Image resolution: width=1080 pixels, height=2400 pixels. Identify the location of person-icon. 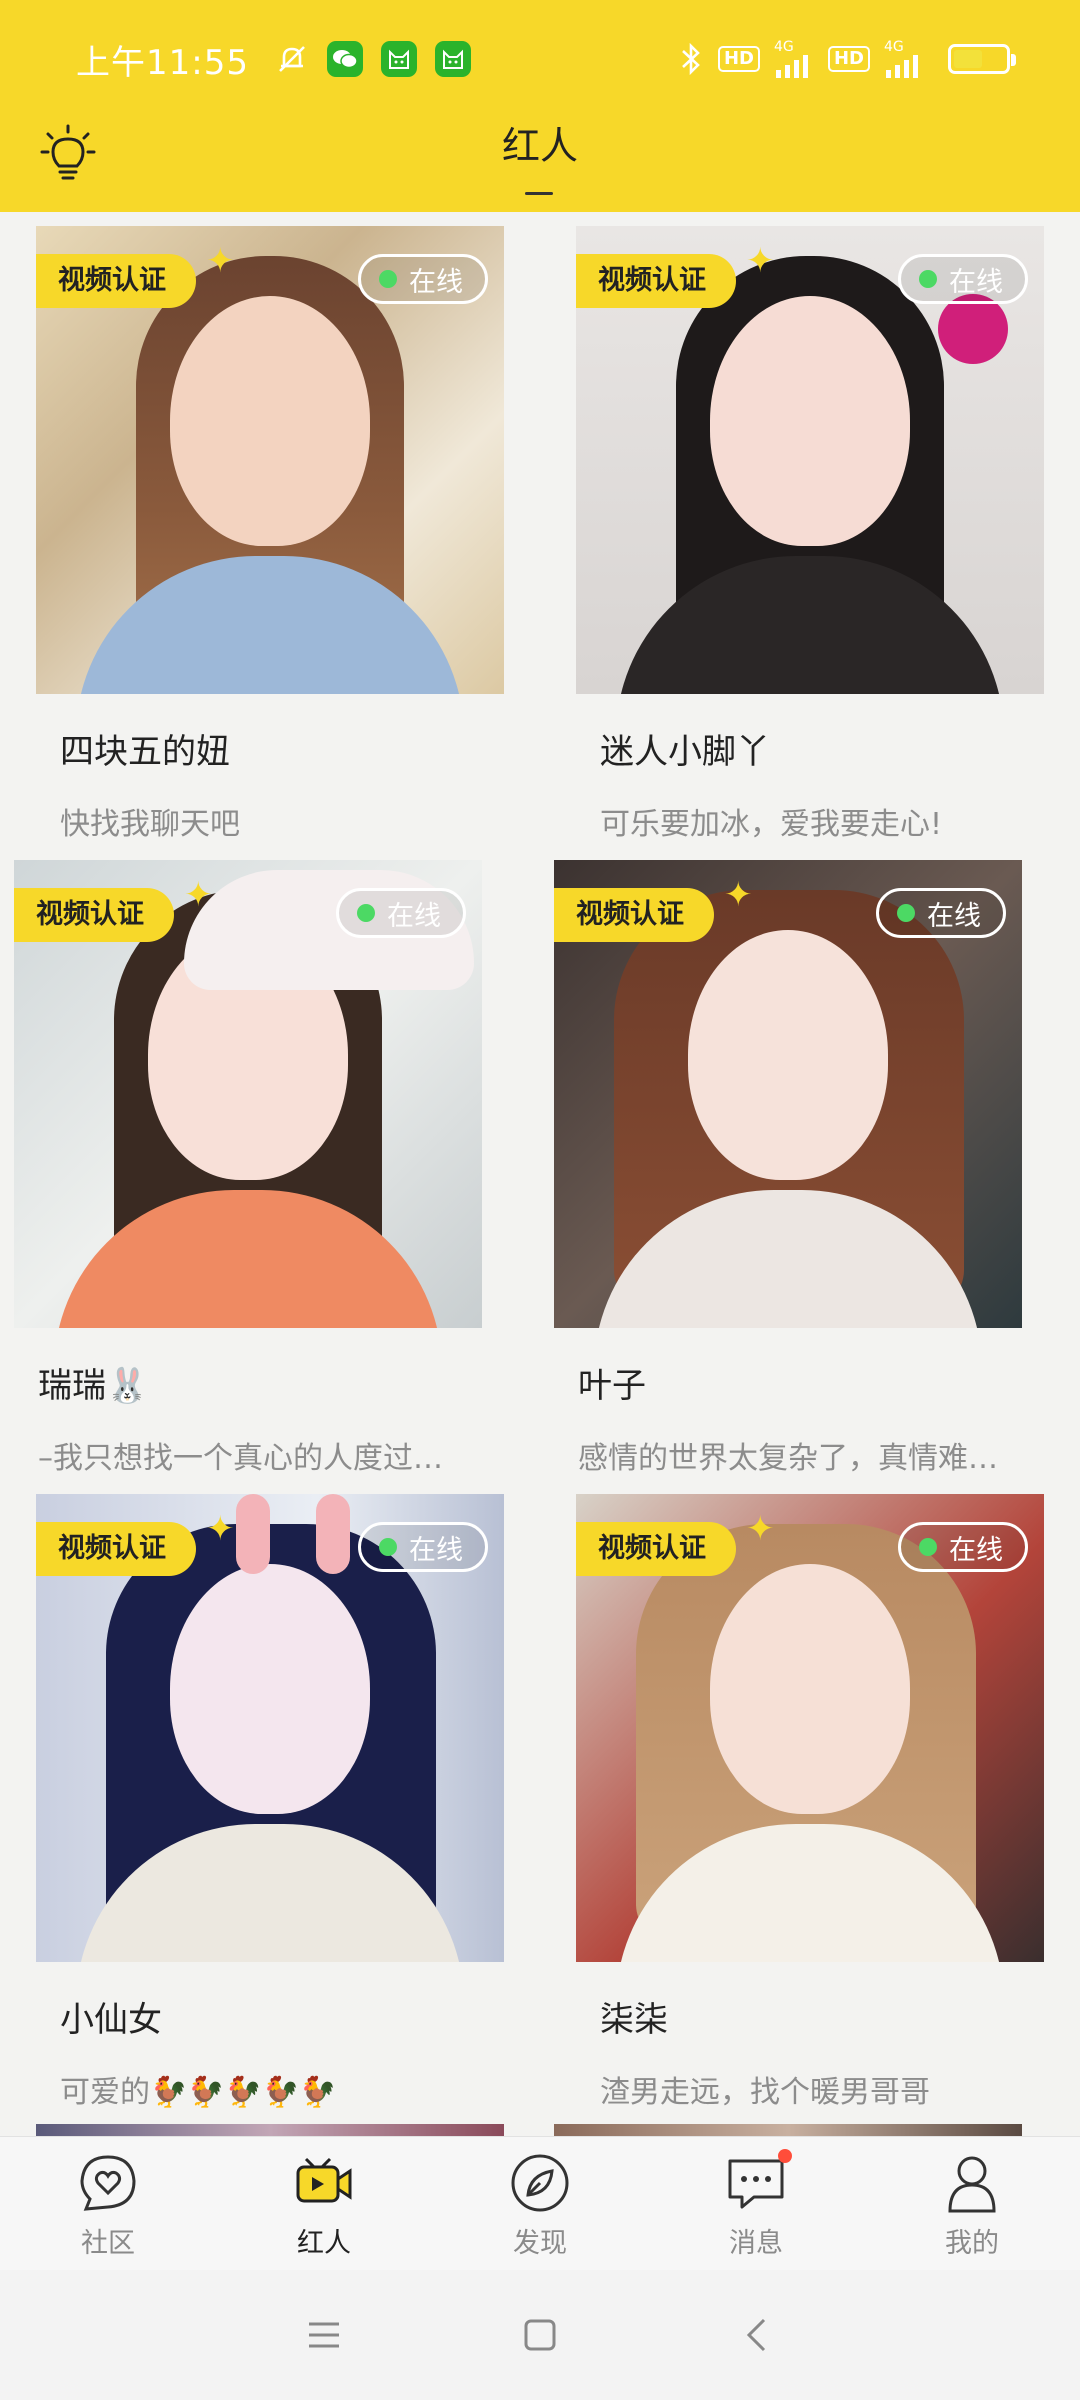
(972, 2184).